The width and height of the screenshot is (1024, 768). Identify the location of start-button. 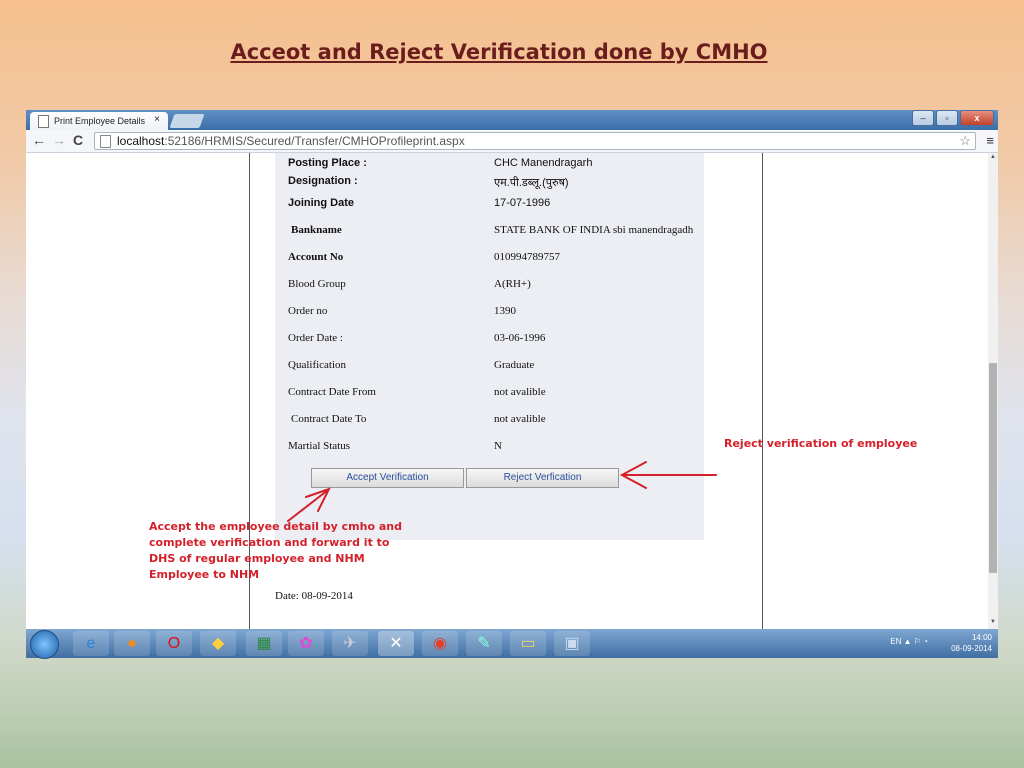
(44, 644).